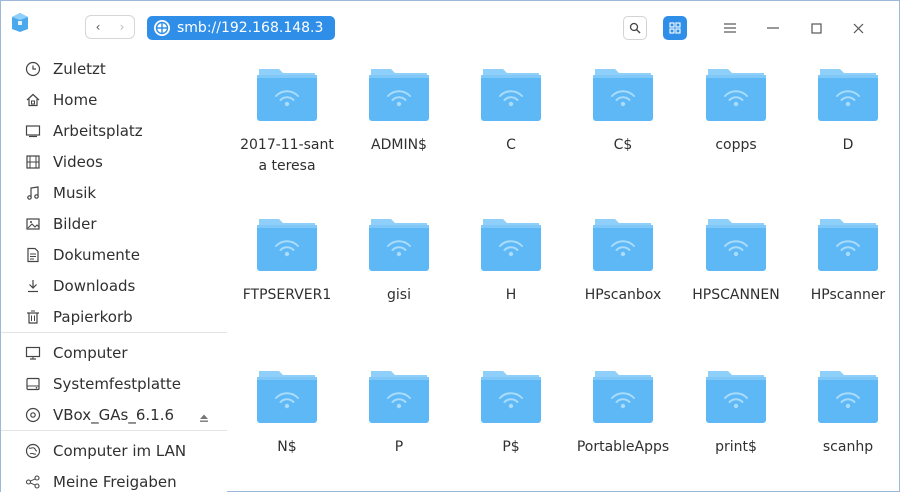  Describe the element at coordinates (78, 162) in the screenshot. I see `sidebar-item-label: Videos` at that location.